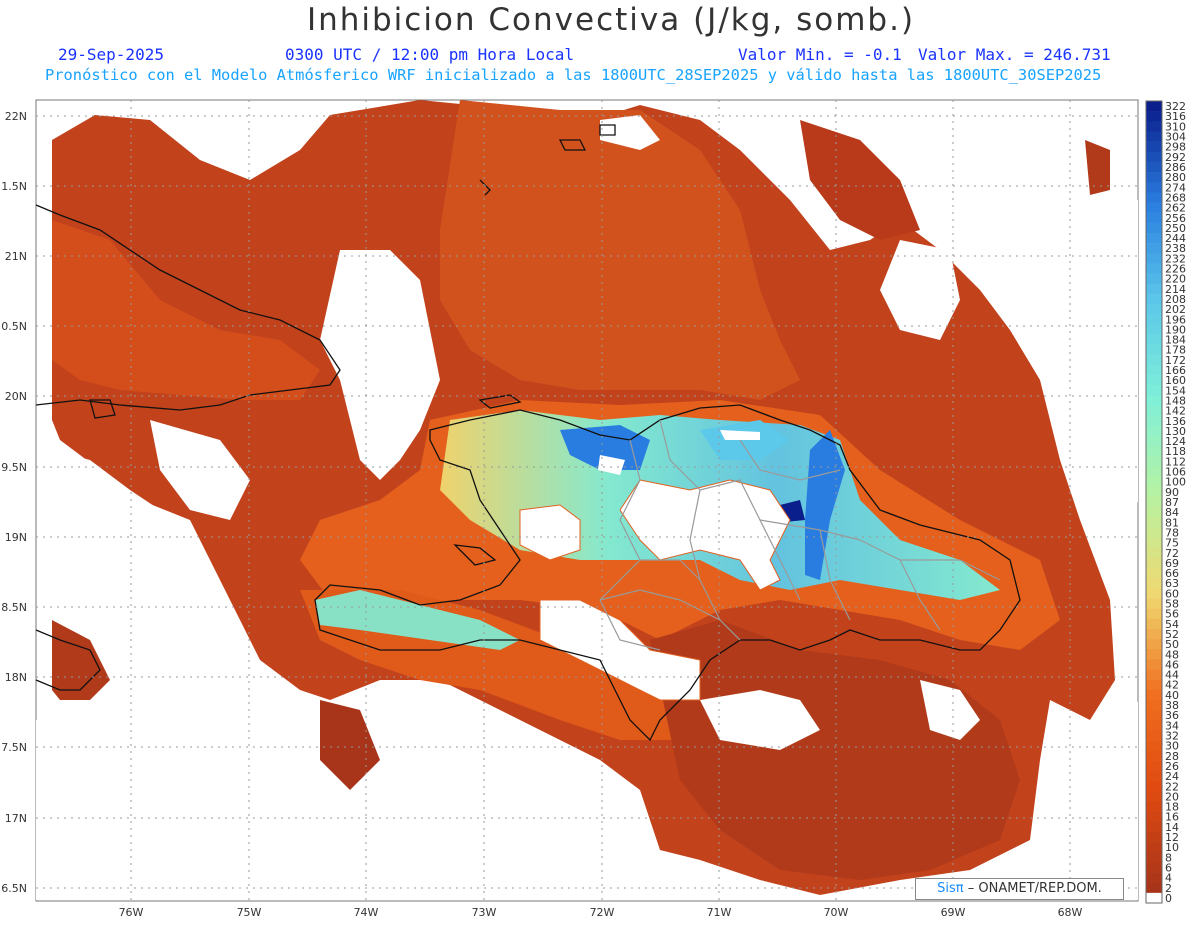  I want to click on lat-label-9: 7.5N, so click(14, 747).